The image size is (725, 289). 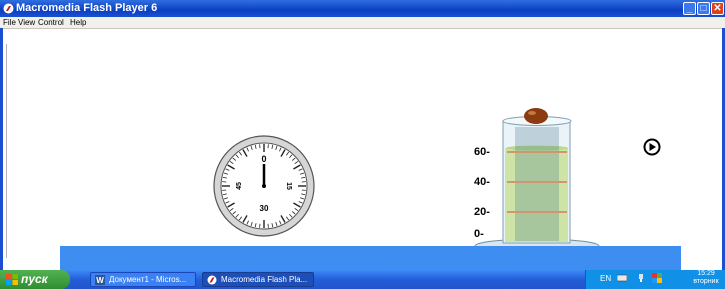 I want to click on language-indicator: EN, so click(x=605, y=278).